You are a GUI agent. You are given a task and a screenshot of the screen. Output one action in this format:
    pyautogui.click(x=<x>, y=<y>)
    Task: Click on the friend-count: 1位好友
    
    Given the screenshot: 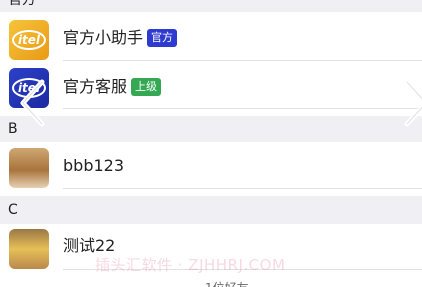 What is the action you would take?
    pyautogui.click(x=227, y=283)
    